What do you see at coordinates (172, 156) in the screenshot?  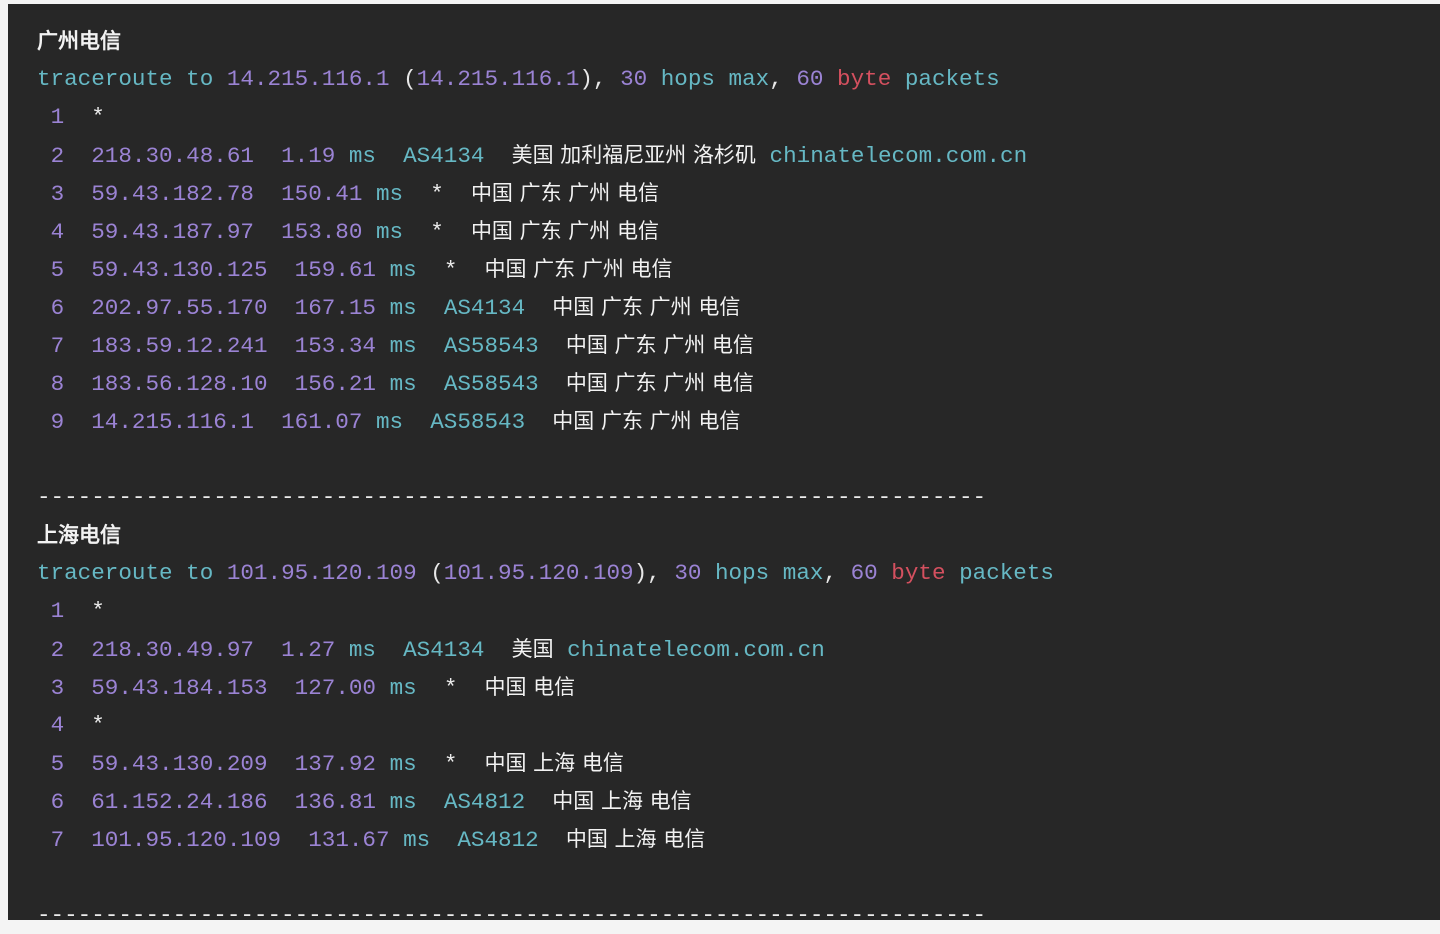 I see `hop-ip: 218.30.48.61` at bounding box center [172, 156].